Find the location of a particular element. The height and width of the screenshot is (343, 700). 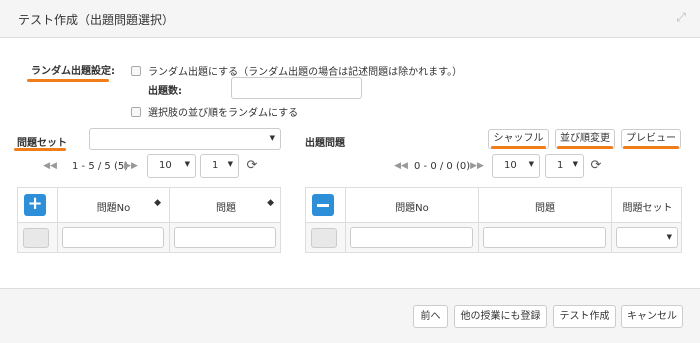

question-count-label: 出題数: is located at coordinates (165, 91).